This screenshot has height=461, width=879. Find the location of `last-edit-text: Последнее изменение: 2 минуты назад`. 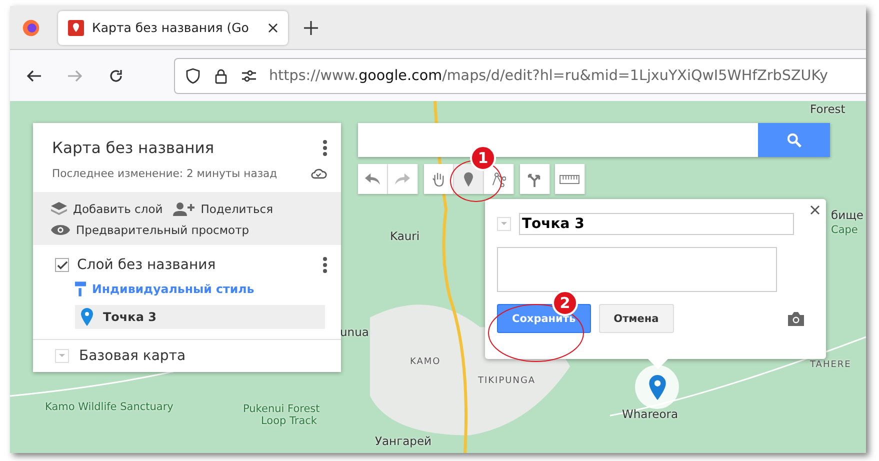

last-edit-text: Последнее изменение: 2 минуты назад is located at coordinates (165, 173).